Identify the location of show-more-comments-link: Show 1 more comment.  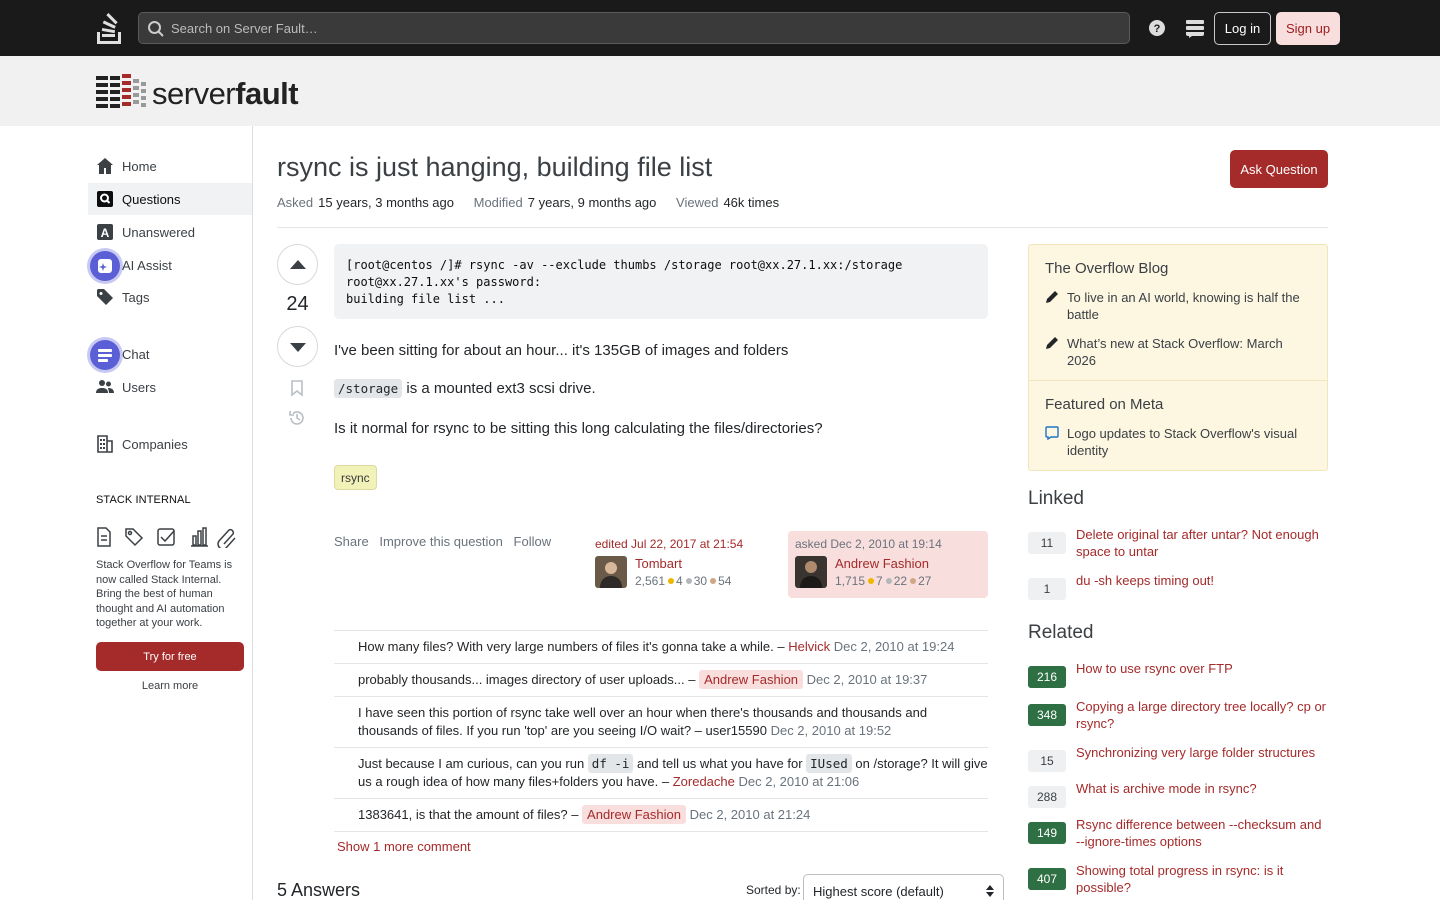
(404, 846).